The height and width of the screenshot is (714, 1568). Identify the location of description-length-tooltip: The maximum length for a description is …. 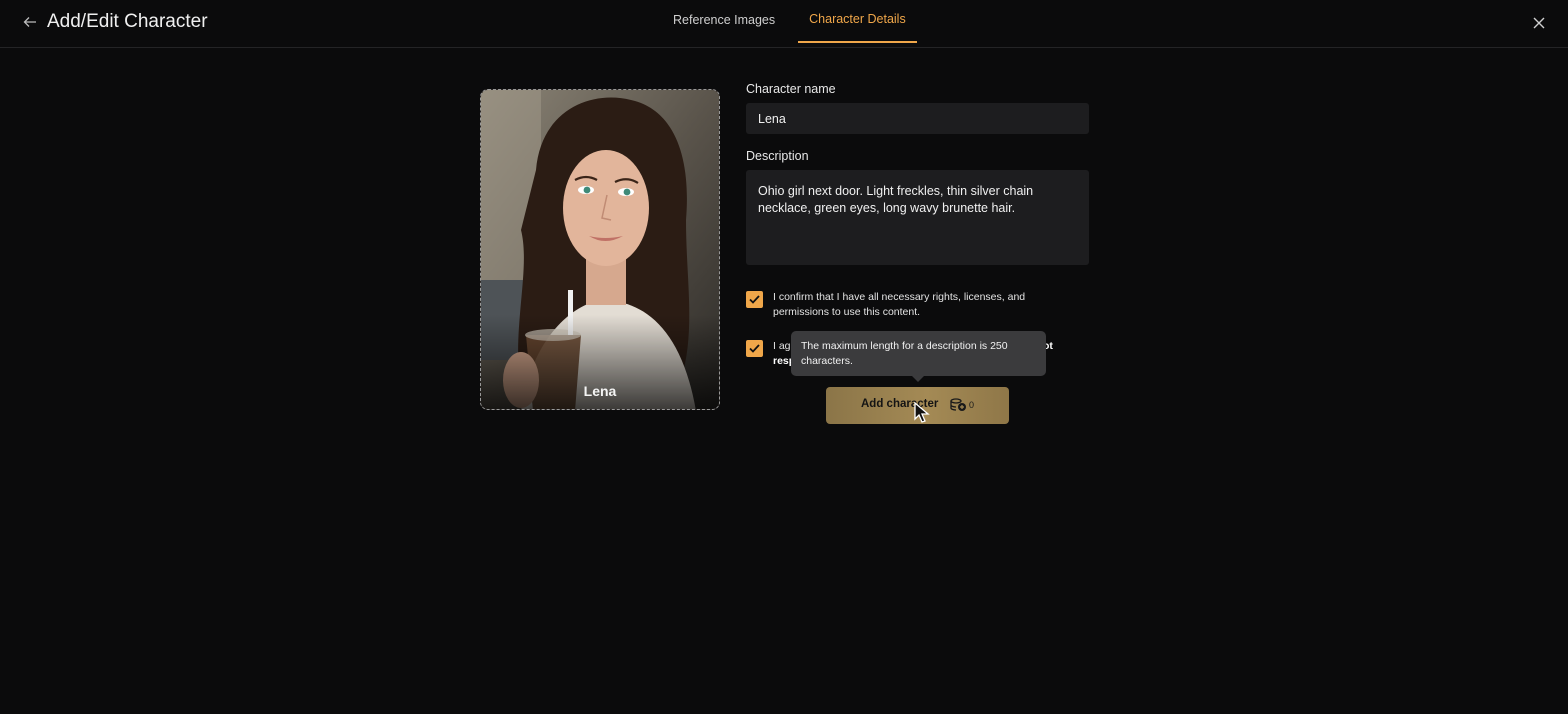
(918, 356).